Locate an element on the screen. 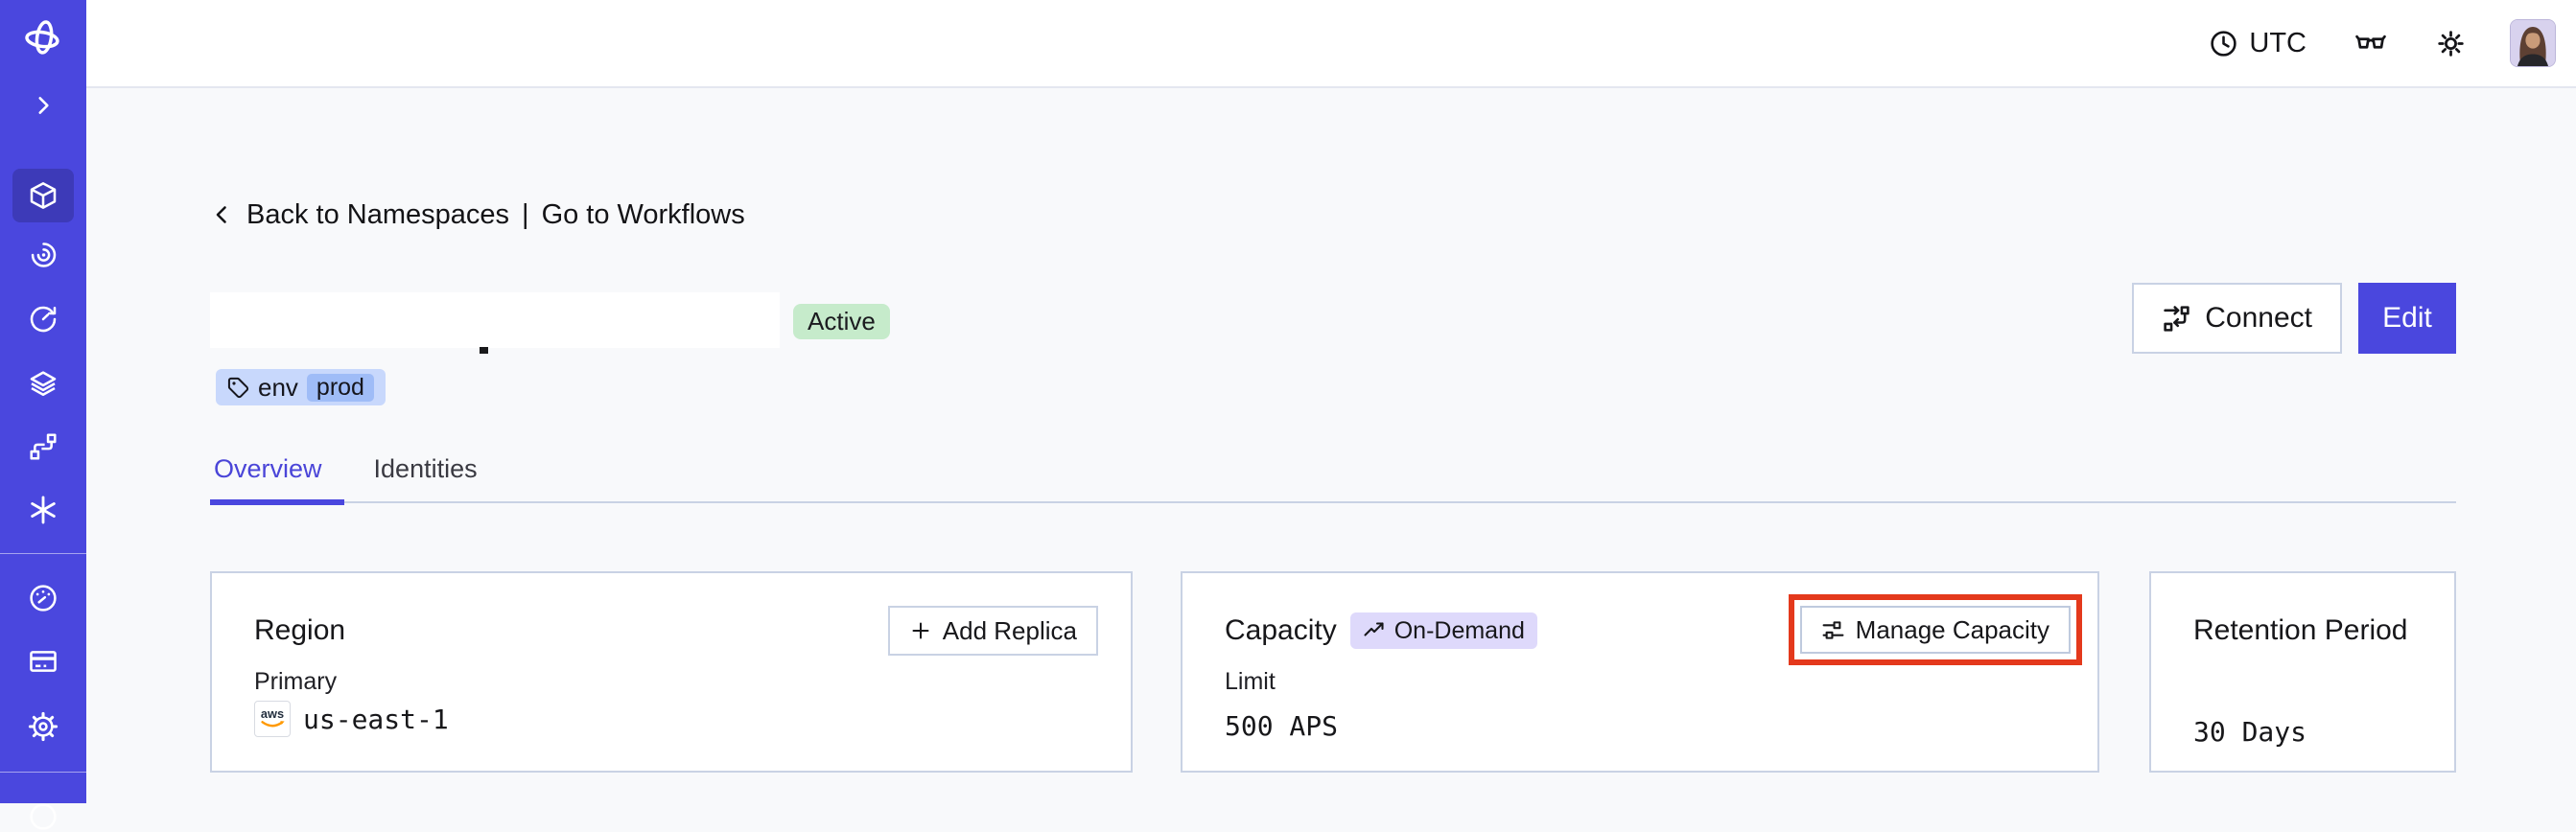 The image size is (2576, 832). manage-capacity-highlight: Manage Capacity is located at coordinates (1935, 629).